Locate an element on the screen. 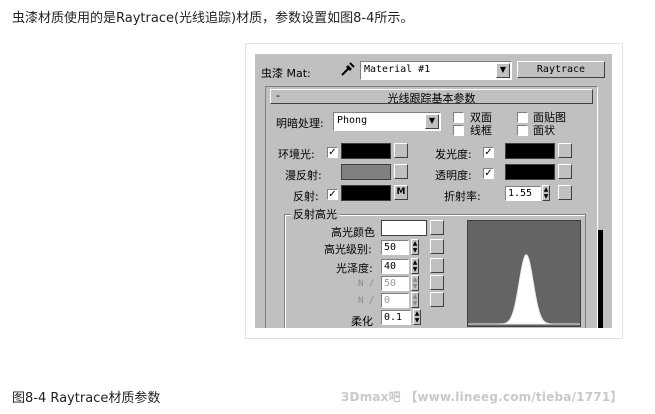 The width and height of the screenshot is (655, 414). glossiness-spinner: ▲ ▼ is located at coordinates (415, 266).